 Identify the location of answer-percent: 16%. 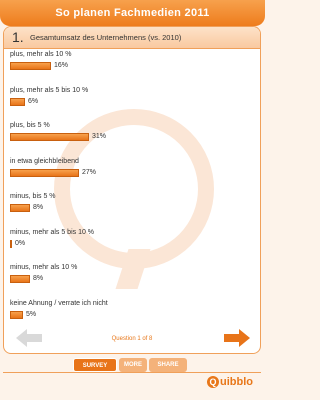
(61, 65).